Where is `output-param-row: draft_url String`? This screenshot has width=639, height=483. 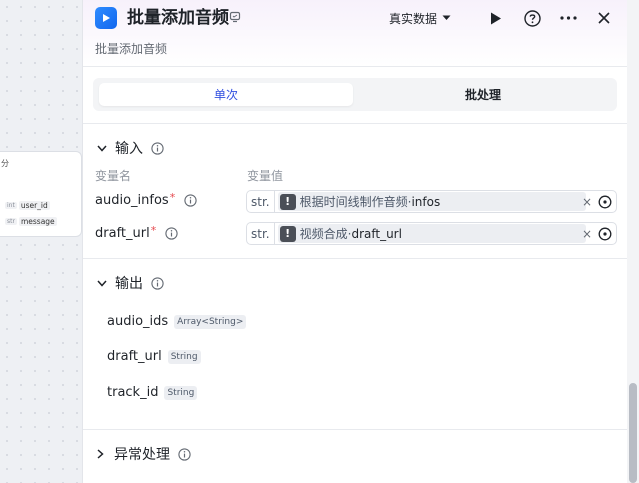 output-param-row: draft_url String is located at coordinates (154, 356).